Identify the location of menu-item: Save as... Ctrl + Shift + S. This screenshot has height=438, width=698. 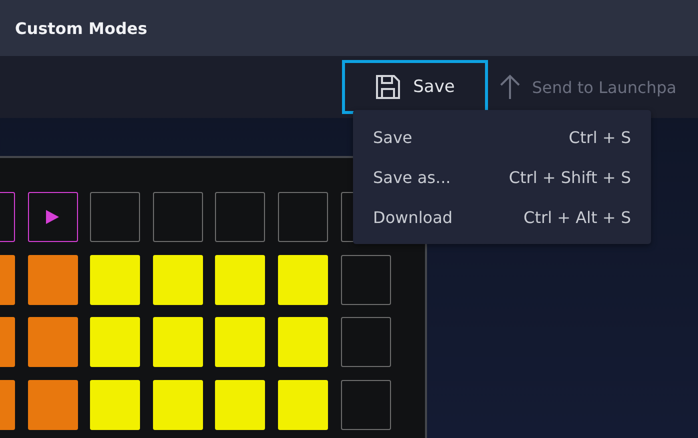
(502, 177).